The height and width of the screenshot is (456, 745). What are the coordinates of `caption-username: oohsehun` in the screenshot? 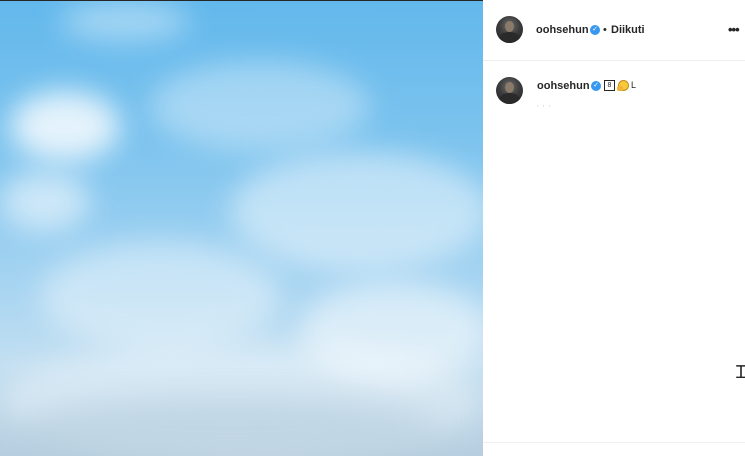 It's located at (563, 86).